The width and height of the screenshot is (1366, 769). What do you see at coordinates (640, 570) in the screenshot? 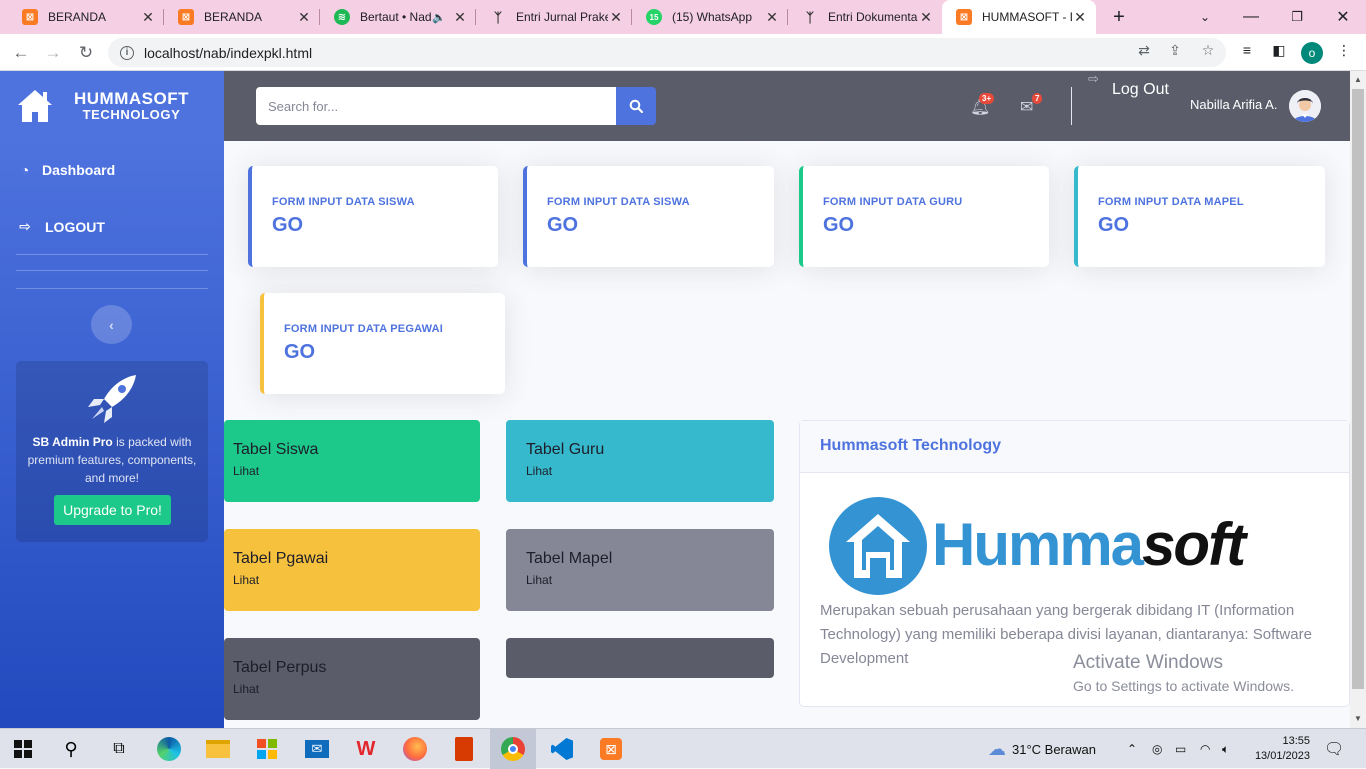
I see `tile-tabel-mapel: Tabel Mapel Lihat` at bounding box center [640, 570].